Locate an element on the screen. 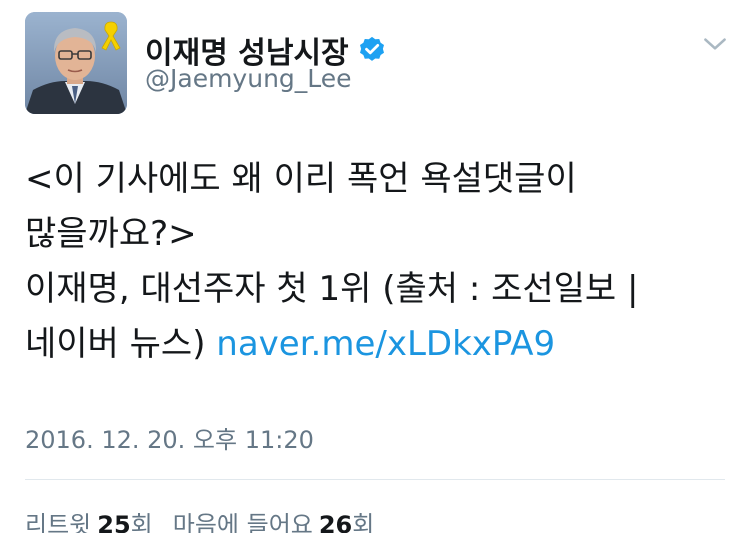 The height and width of the screenshot is (533, 750). retweets-label: 리트윗 is located at coordinates (58, 522).